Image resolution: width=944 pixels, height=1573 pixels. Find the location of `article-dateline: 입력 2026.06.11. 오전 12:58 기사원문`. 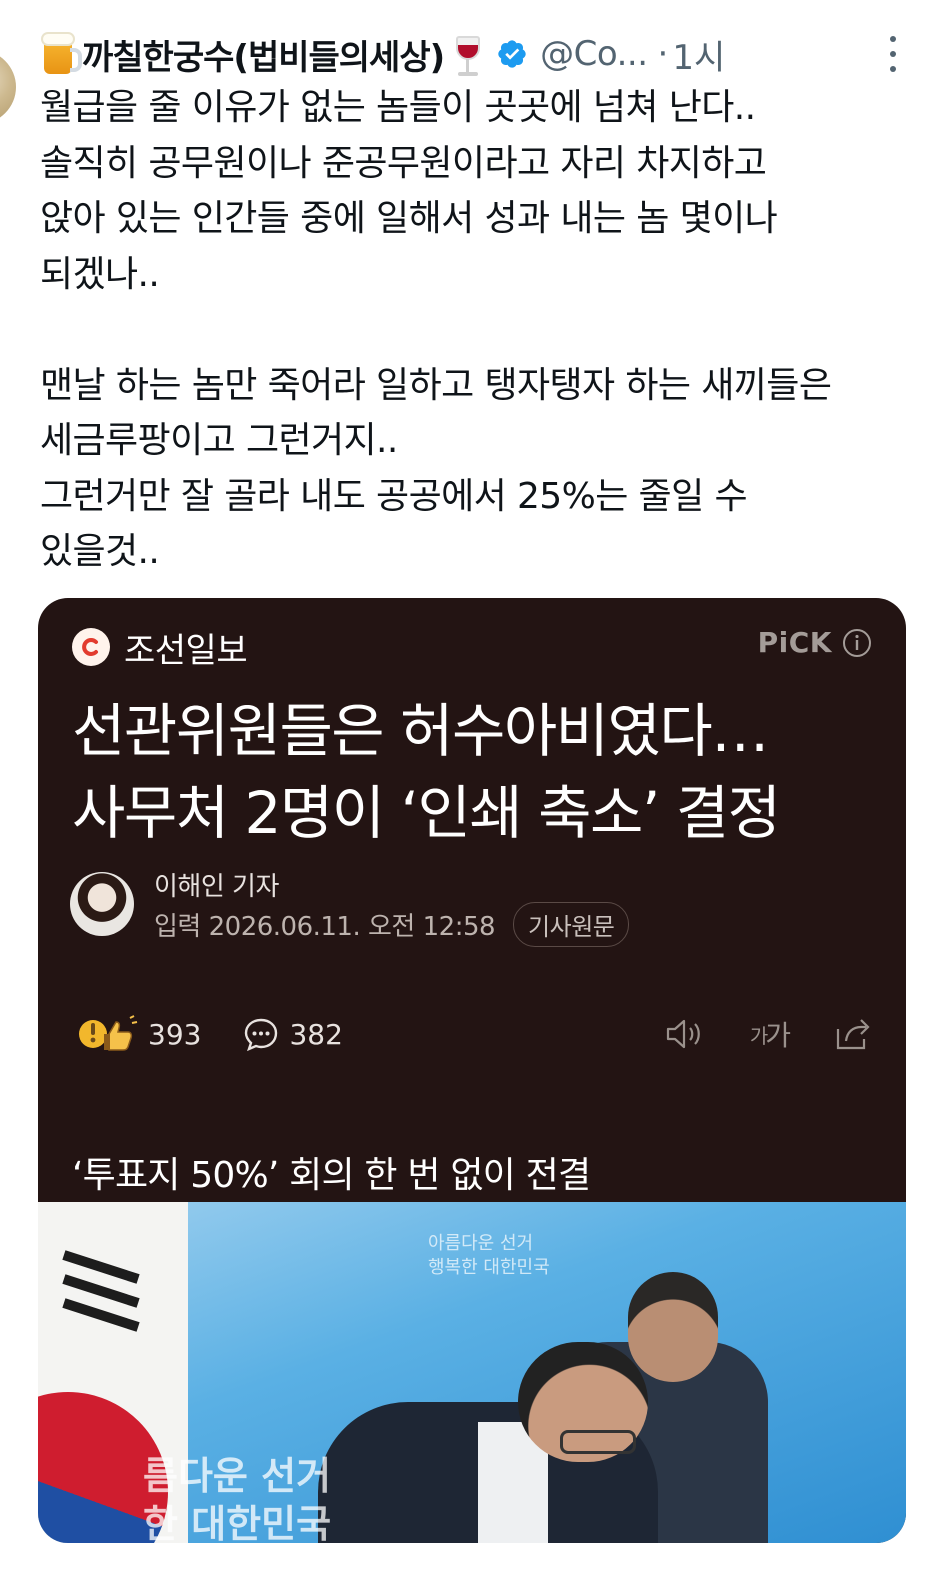

article-dateline: 입력 2026.06.11. 오전 12:58 기사원문 is located at coordinates (392, 924).